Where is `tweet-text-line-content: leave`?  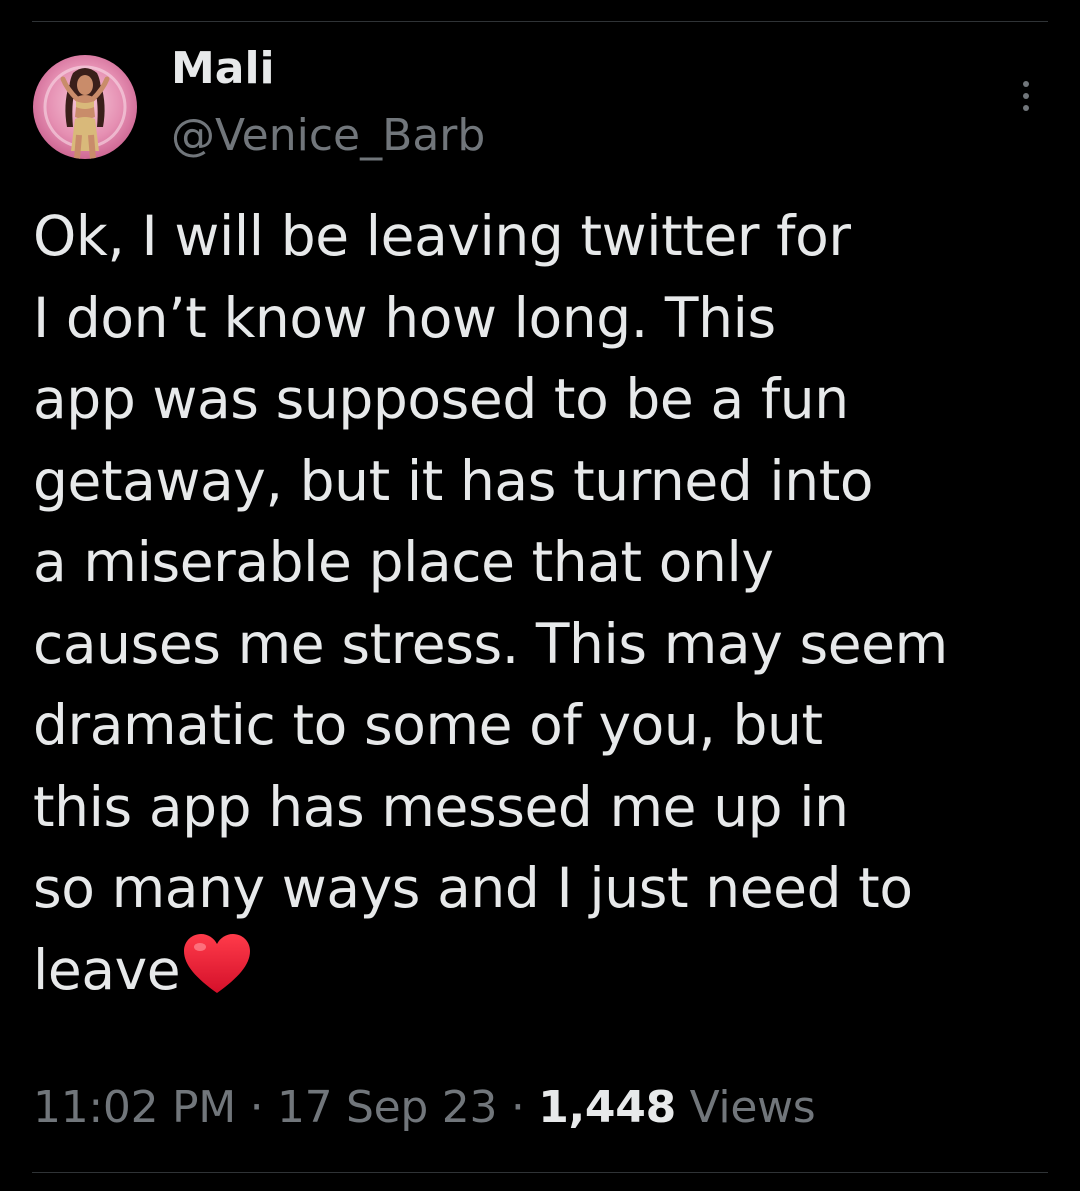
tweet-text-line-content: leave is located at coordinates (107, 969).